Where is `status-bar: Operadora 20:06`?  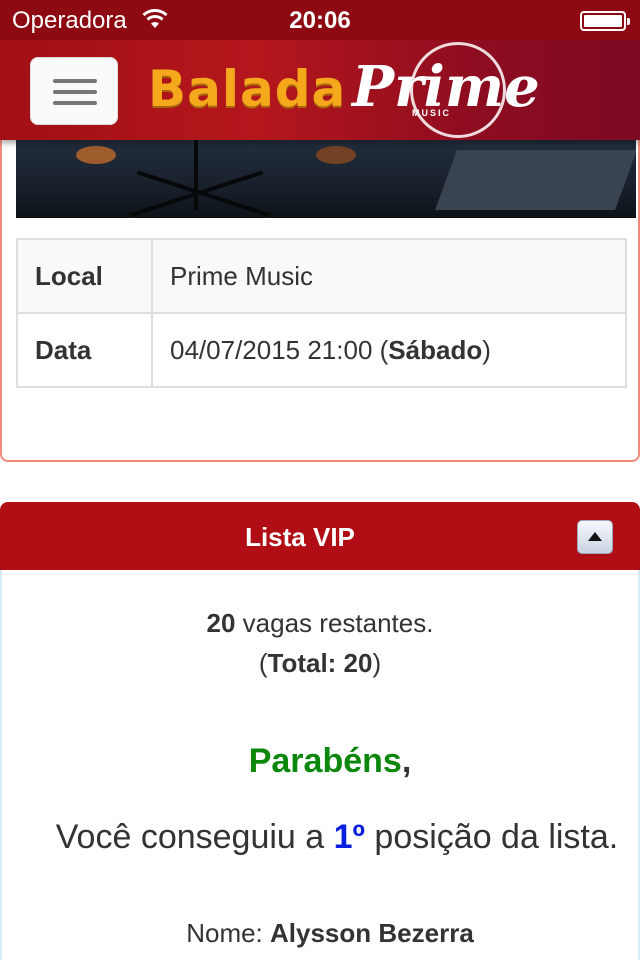
status-bar: Operadora 20:06 is located at coordinates (320, 20).